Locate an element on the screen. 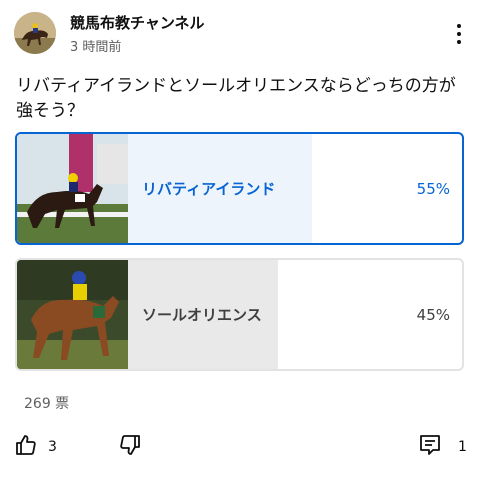  poll-option-2-label: ソールオリエンス is located at coordinates (202, 315).